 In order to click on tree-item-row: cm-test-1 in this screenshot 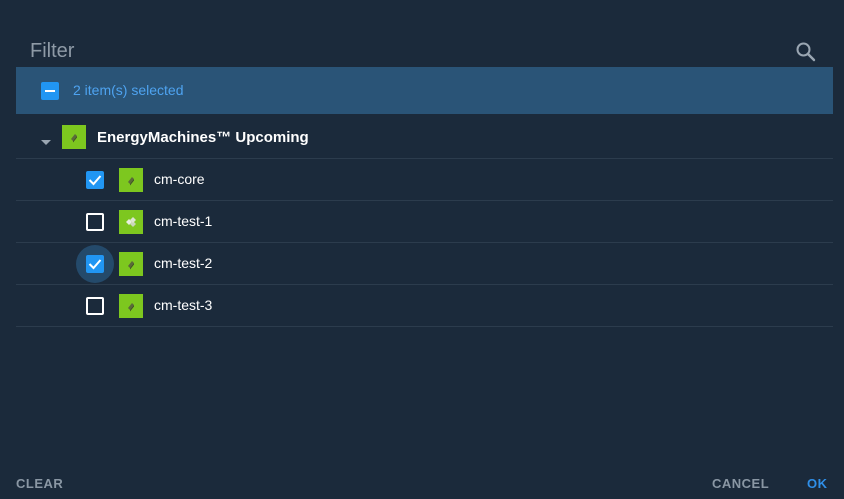, I will do `click(424, 222)`.